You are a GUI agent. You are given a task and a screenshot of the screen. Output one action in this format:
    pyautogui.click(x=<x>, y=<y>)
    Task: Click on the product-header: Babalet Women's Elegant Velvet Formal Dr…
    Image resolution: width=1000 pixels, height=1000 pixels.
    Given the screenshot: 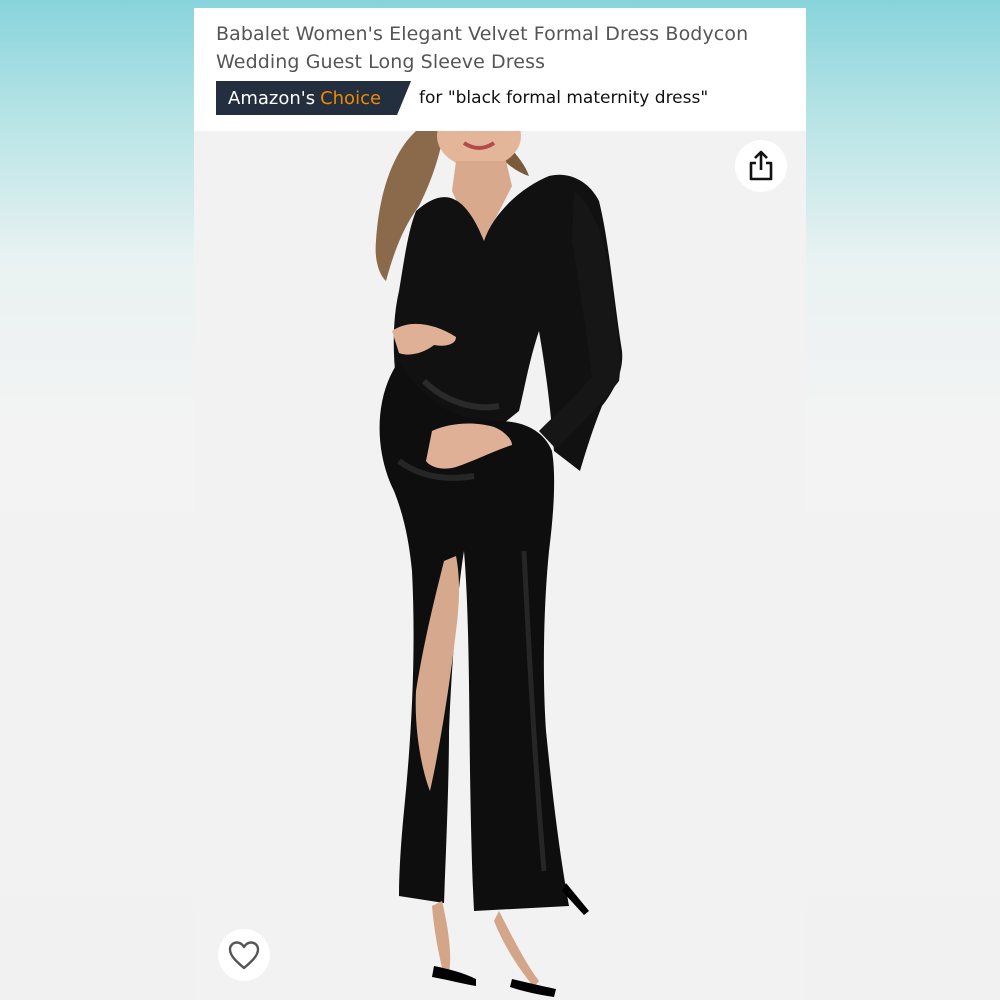 What is the action you would take?
    pyautogui.click(x=500, y=69)
    